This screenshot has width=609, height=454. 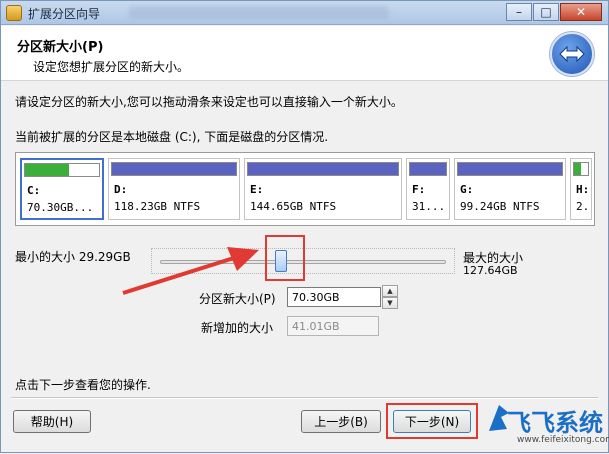 I want to click on watermark-url: www.feifeixitong.com, so click(x=563, y=440).